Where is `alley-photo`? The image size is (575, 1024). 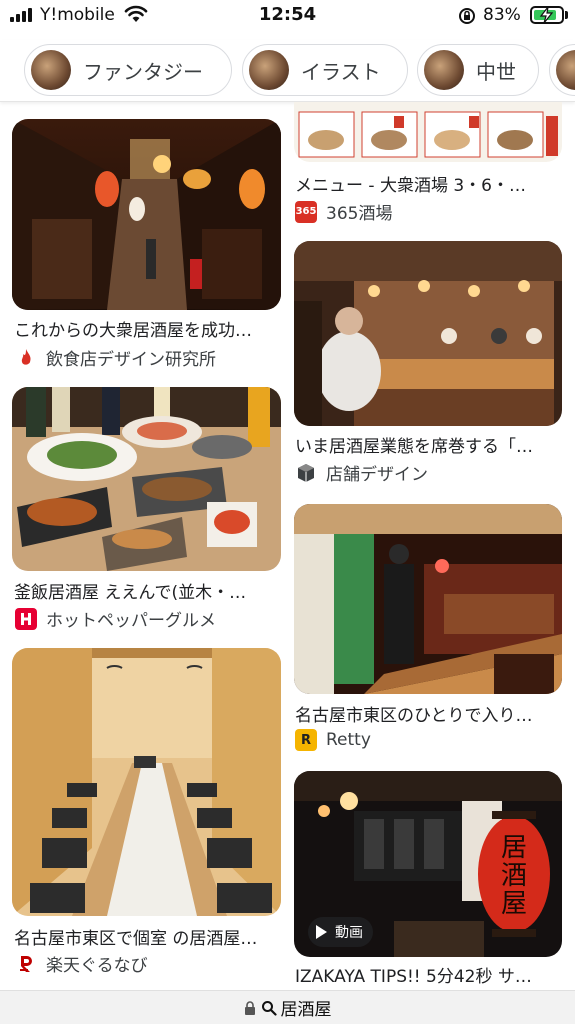
alley-photo is located at coordinates (146, 214).